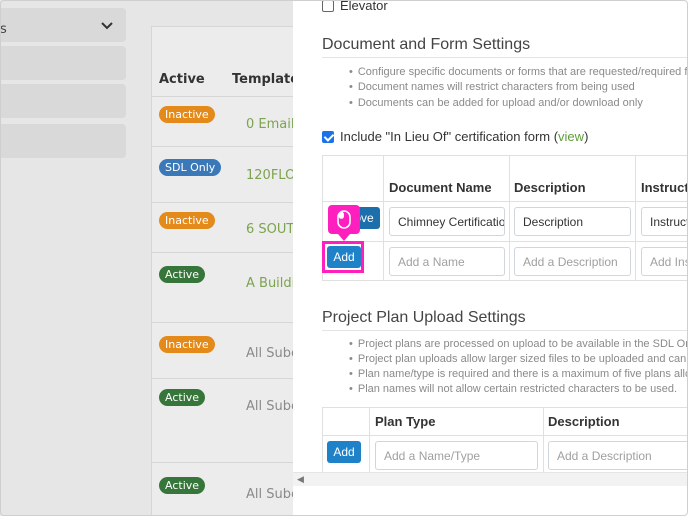 This screenshot has width=688, height=516. What do you see at coordinates (490, 501) in the screenshot?
I see `panel-footer` at bounding box center [490, 501].